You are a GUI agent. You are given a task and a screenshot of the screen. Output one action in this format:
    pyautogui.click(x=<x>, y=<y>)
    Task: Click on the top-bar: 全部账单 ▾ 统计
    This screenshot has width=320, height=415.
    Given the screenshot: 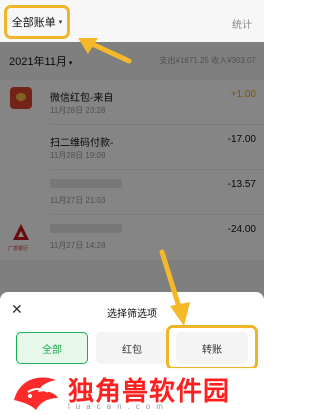 What is the action you would take?
    pyautogui.click(x=132, y=21)
    